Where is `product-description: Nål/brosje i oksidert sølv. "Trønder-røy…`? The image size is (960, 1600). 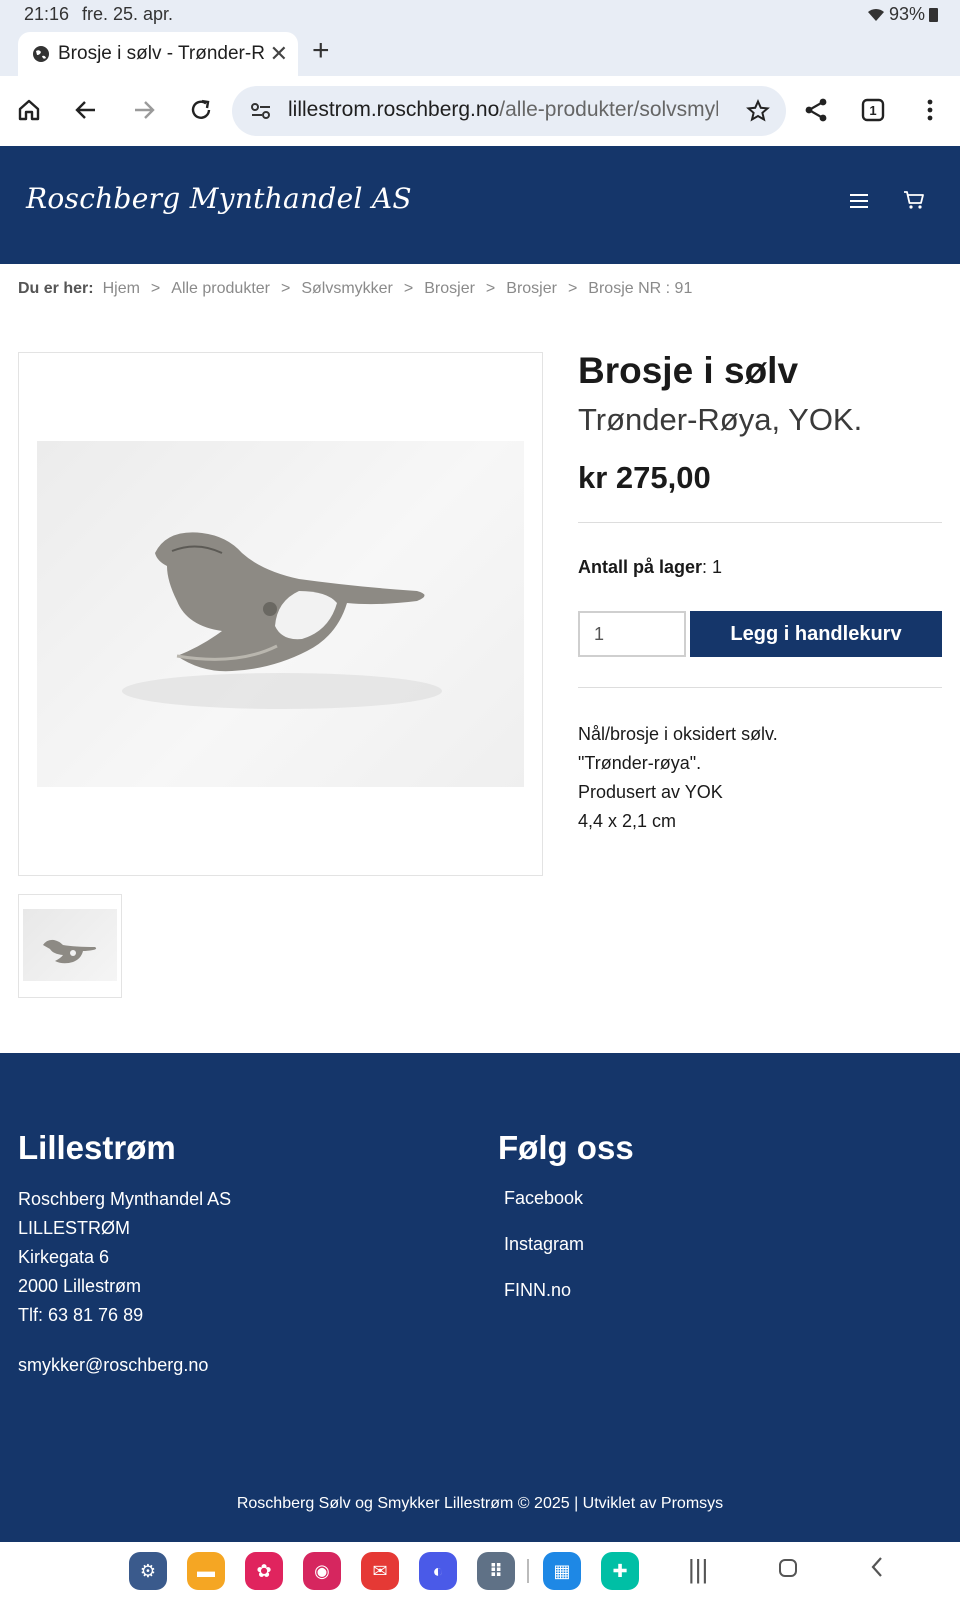
product-description: Nål/brosje i oksidert sølv. "Trønder-røy… is located at coordinates (678, 778).